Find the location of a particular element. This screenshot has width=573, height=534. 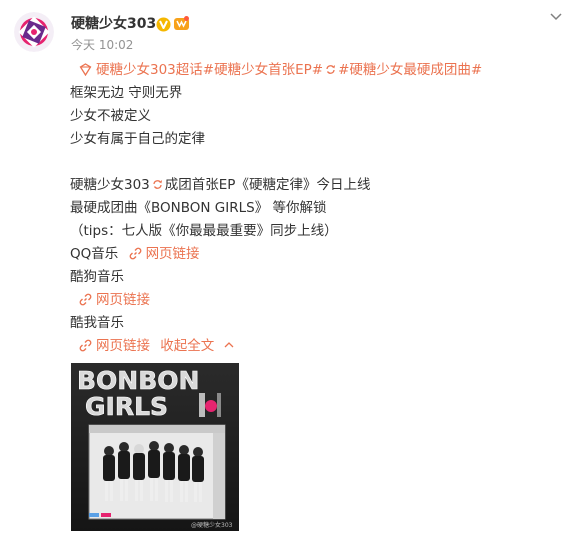

verified-icon is located at coordinates (163, 24).